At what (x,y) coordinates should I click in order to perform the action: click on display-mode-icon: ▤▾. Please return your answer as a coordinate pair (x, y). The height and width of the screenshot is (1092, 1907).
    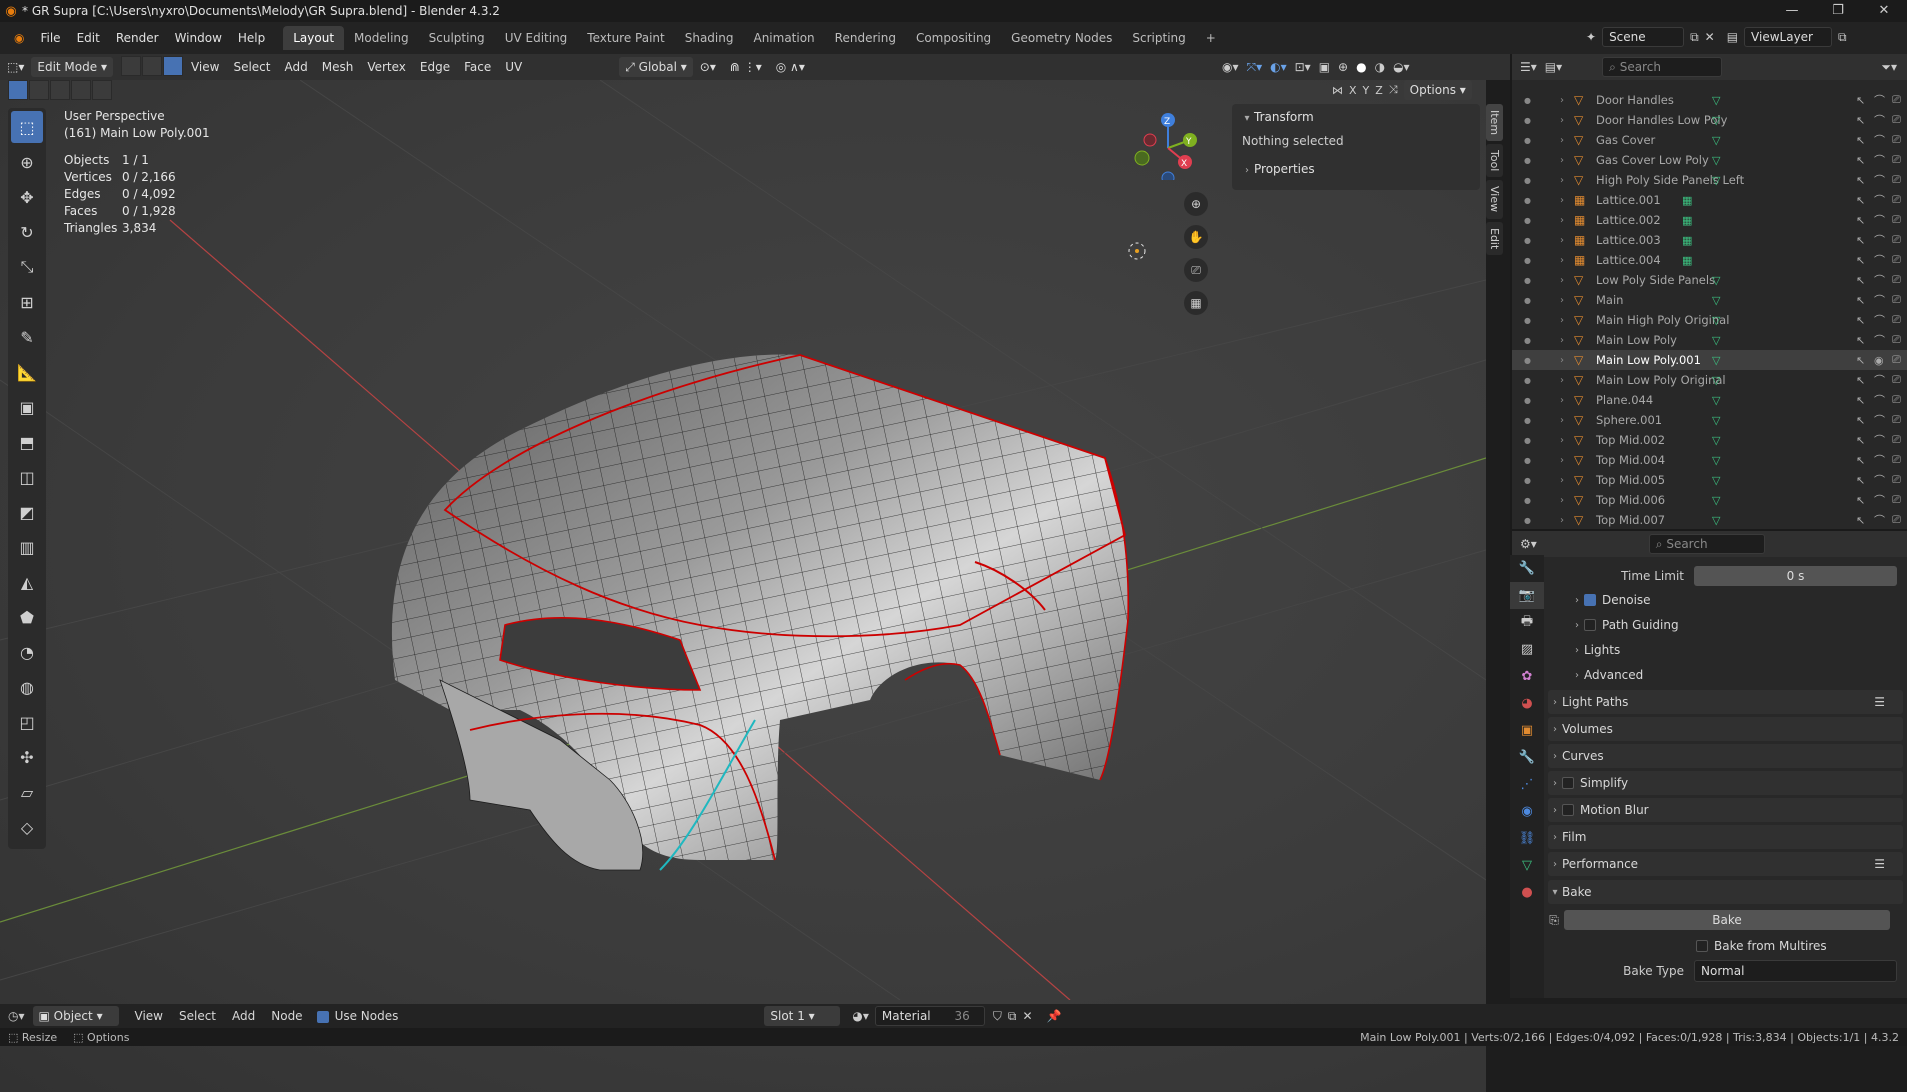
    Looking at the image, I should click on (1553, 67).